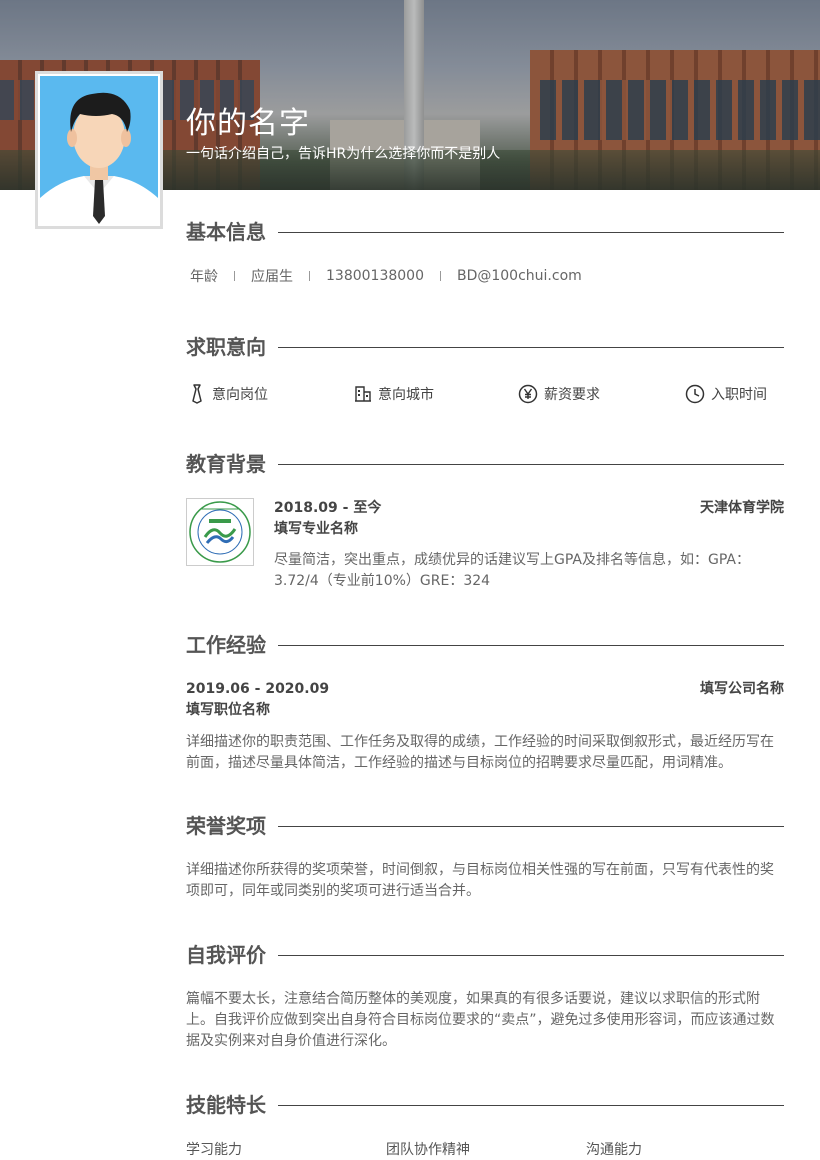 Image resolution: width=820 pixels, height=1160 pixels. I want to click on intent-salary: 薪资要求, so click(559, 394).